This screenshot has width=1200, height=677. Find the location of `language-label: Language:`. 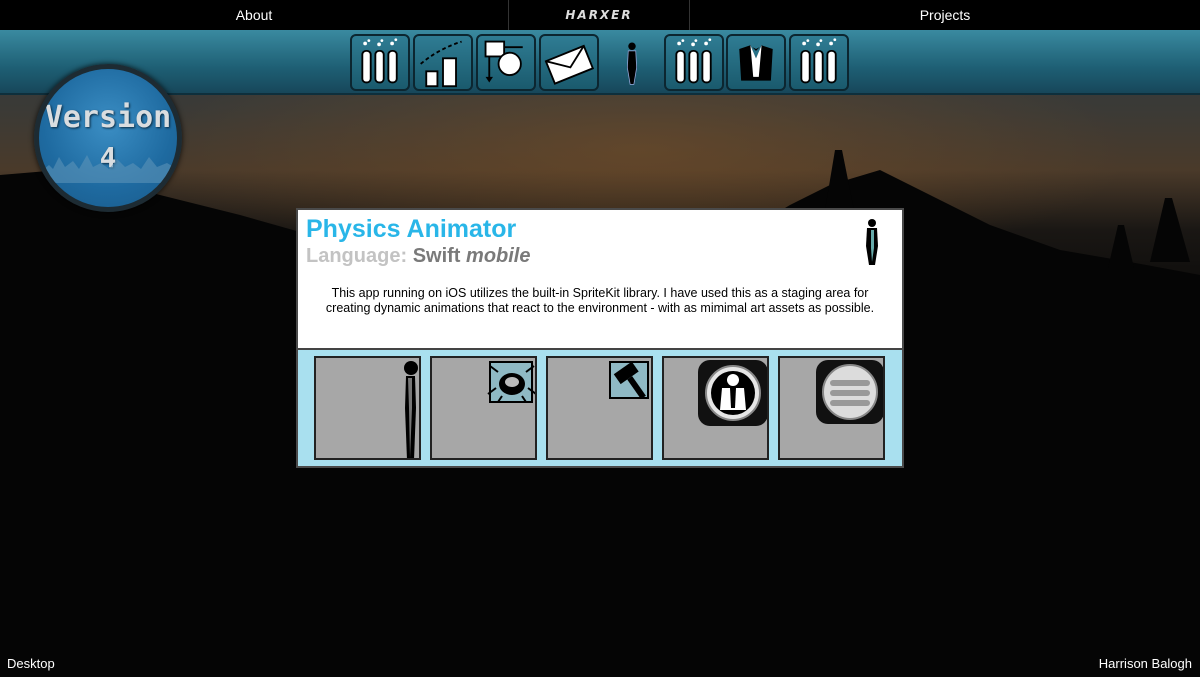

language-label: Language: is located at coordinates (357, 256).